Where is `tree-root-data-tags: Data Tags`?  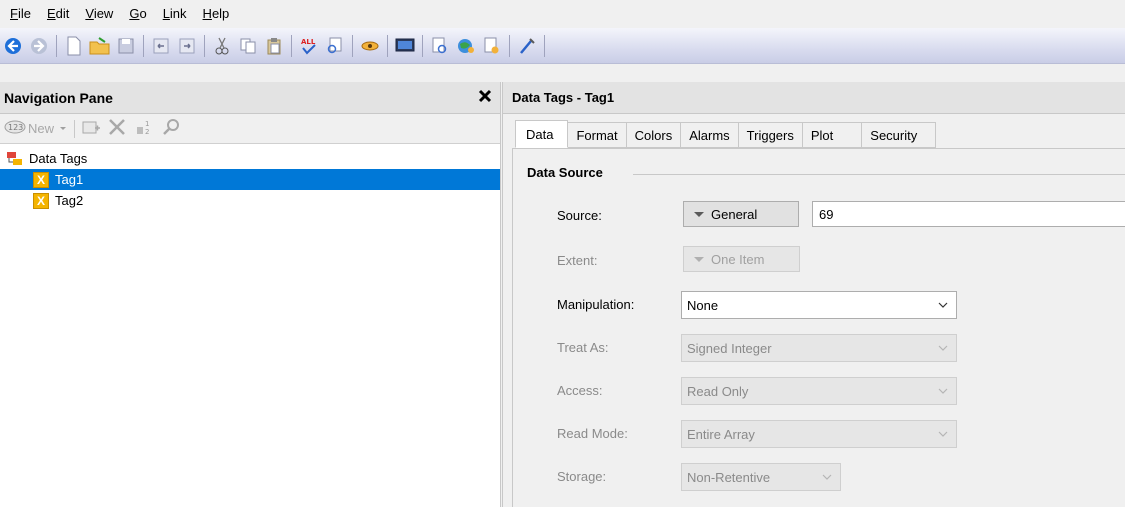
tree-root-data-tags: Data Tags is located at coordinates (250, 158).